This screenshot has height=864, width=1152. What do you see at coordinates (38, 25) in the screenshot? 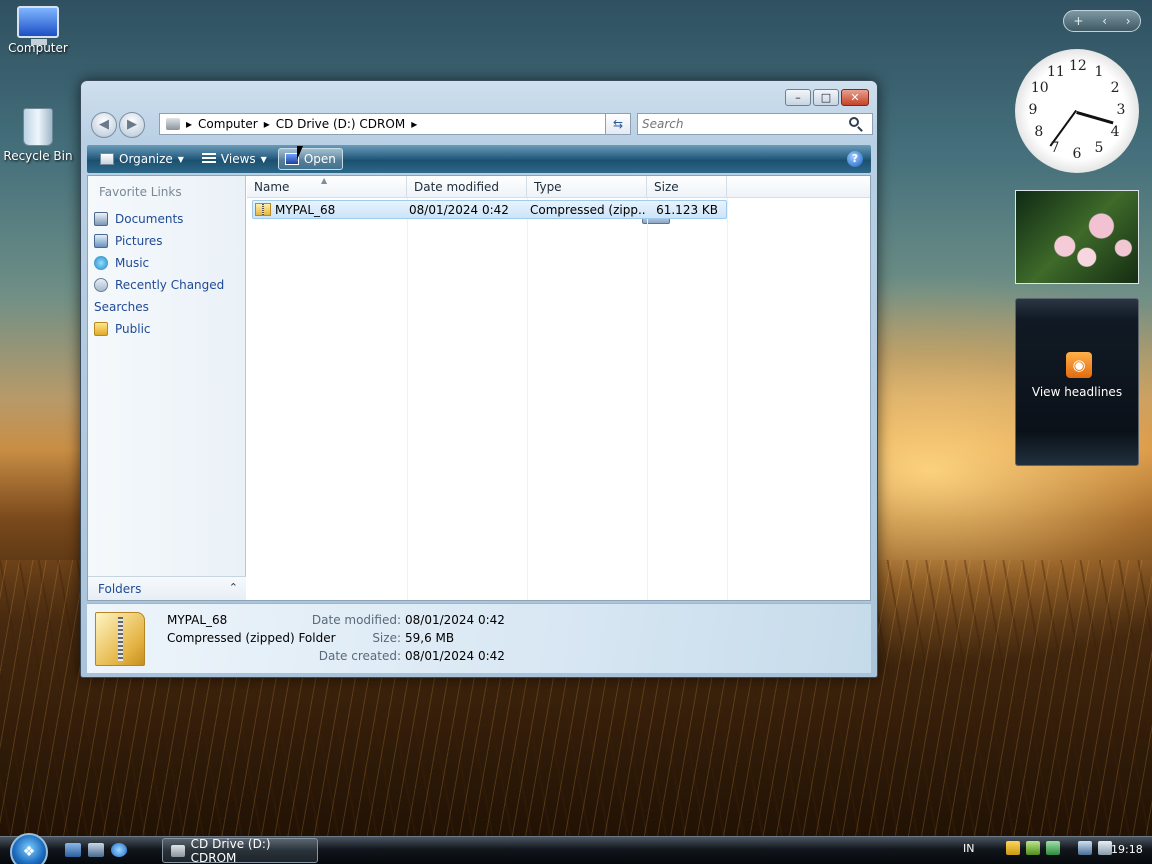
I see `computer-icon` at bounding box center [38, 25].